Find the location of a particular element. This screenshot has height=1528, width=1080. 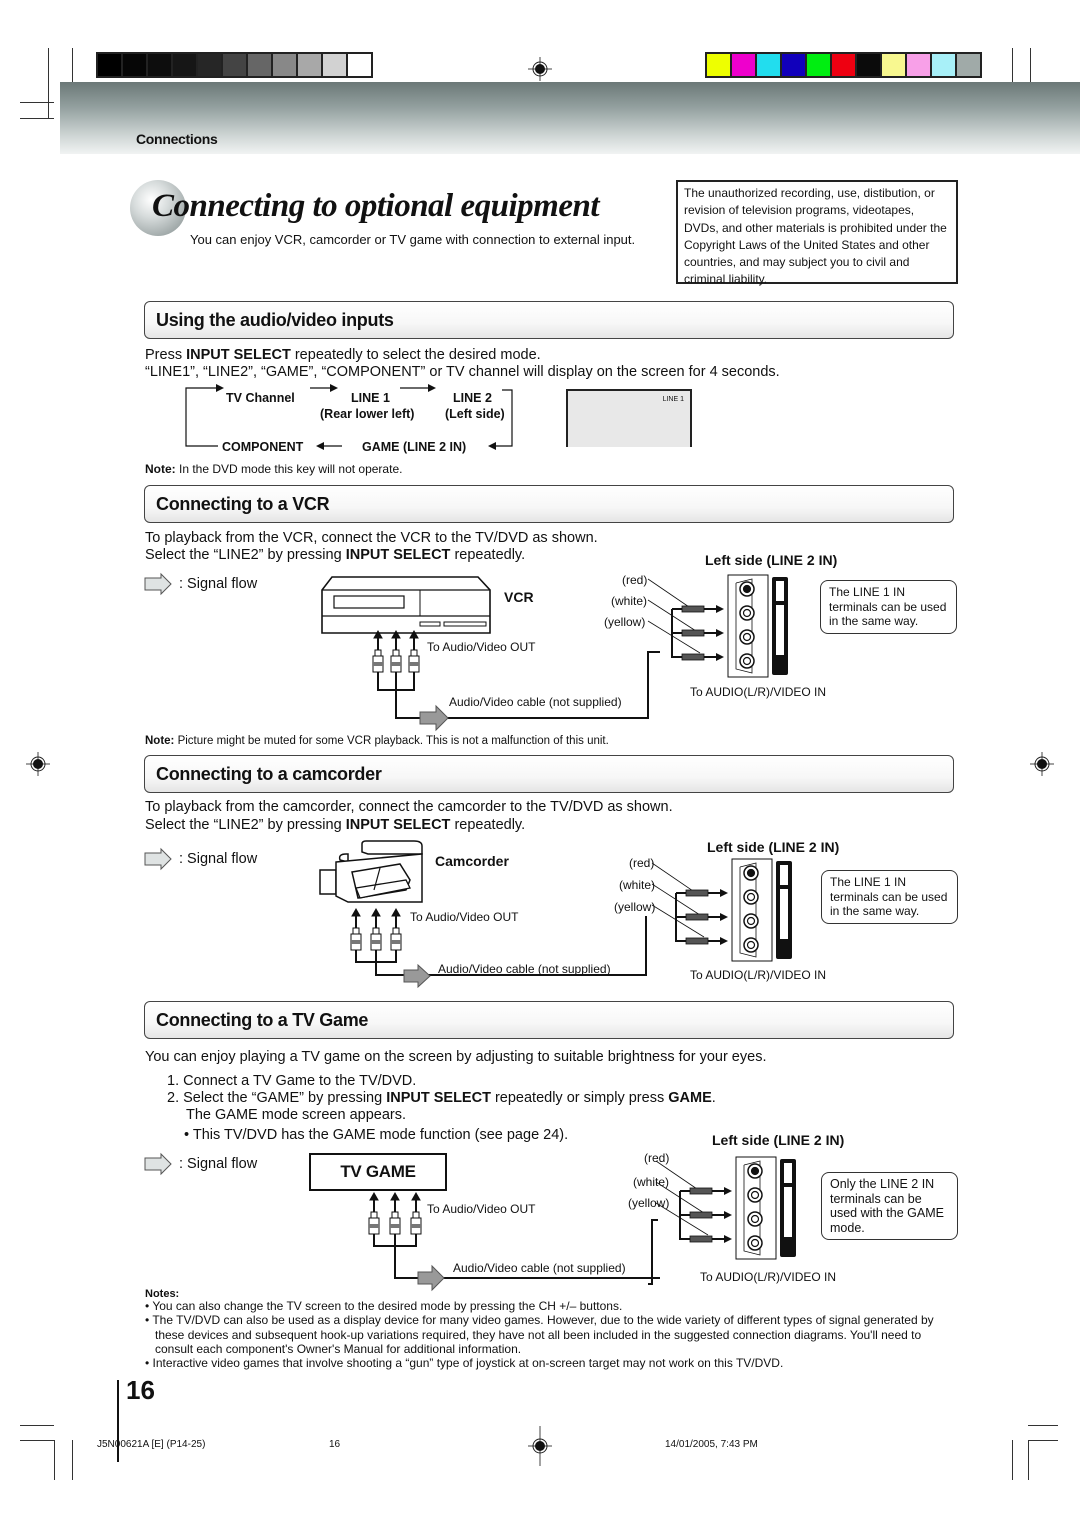

flow-component: COMPONENT is located at coordinates (263, 447).